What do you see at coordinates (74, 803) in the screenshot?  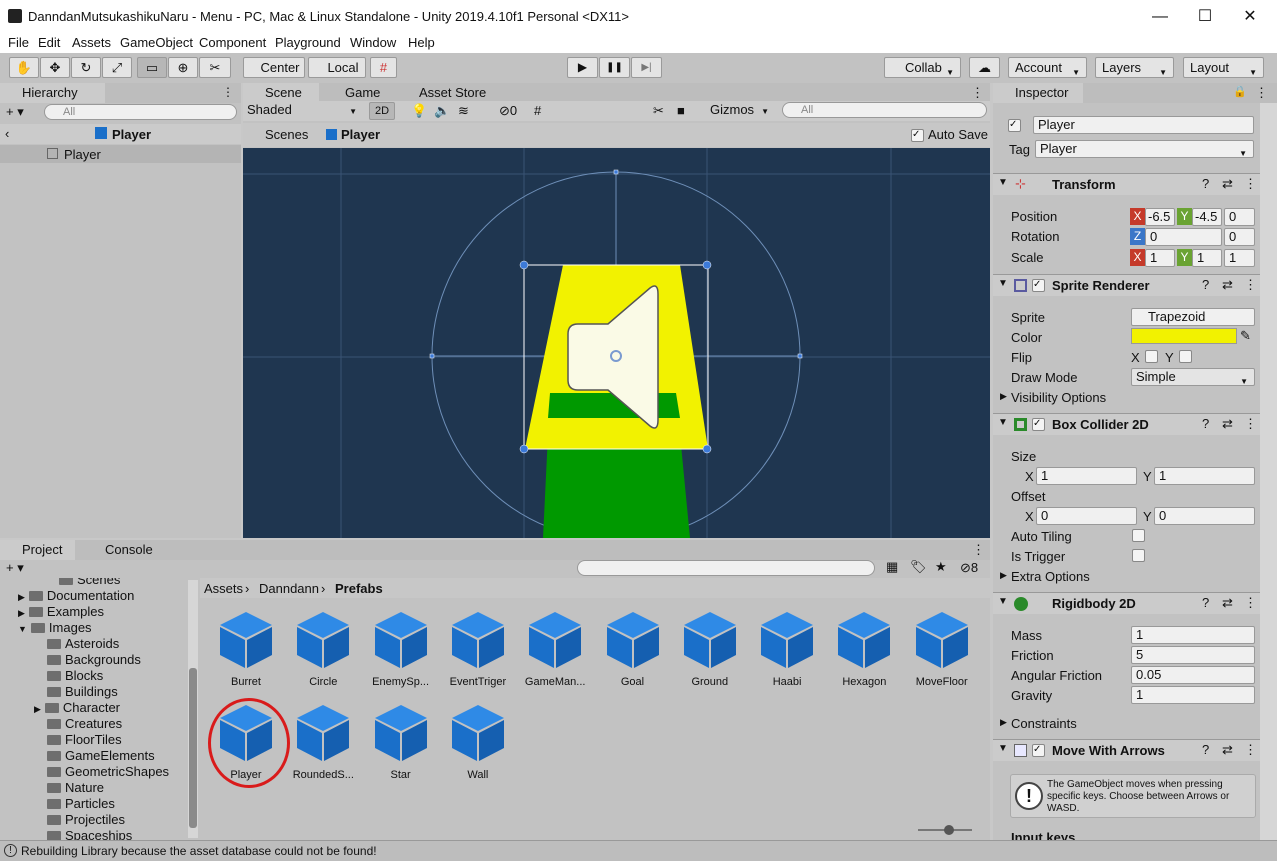 I see `folder-item: Particles` at bounding box center [74, 803].